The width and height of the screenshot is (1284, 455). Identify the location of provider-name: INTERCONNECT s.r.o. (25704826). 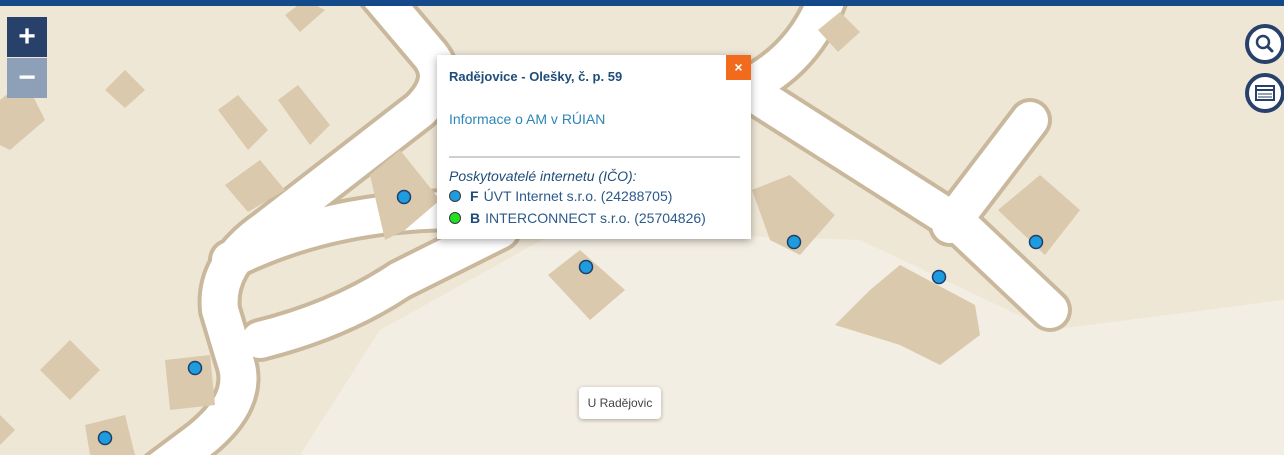
(595, 218).